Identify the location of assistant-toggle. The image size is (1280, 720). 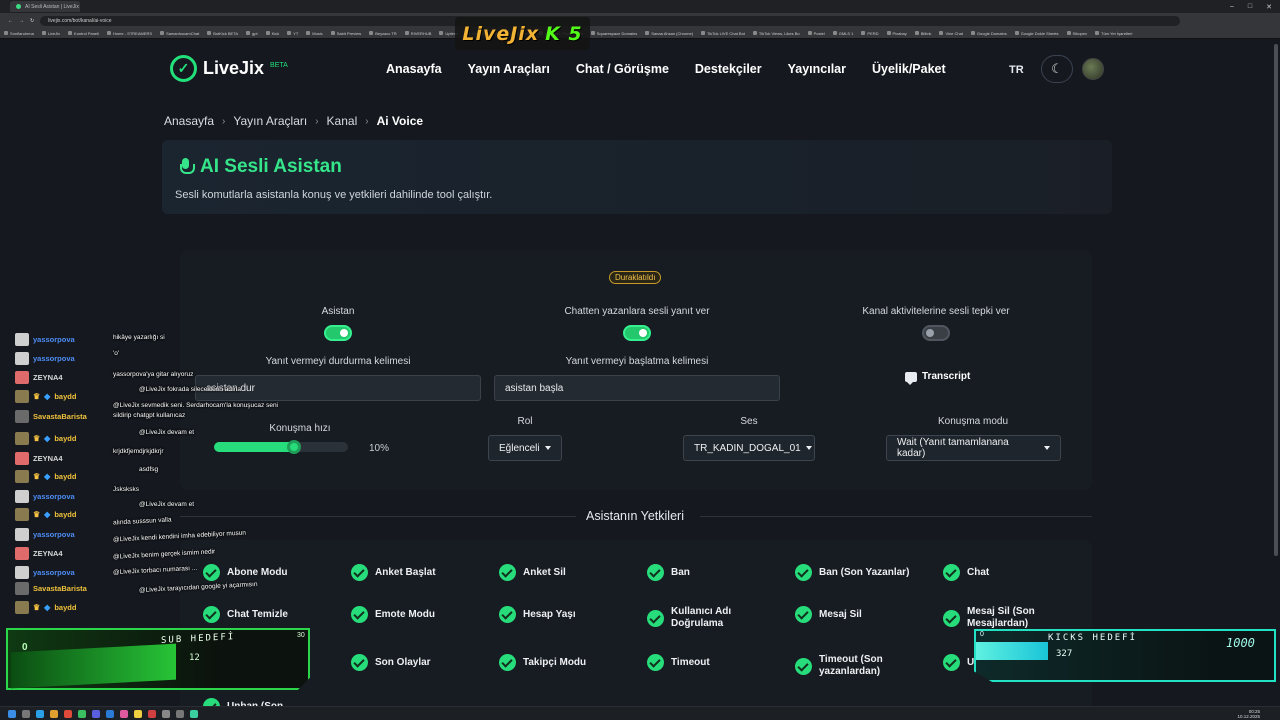
(338, 333).